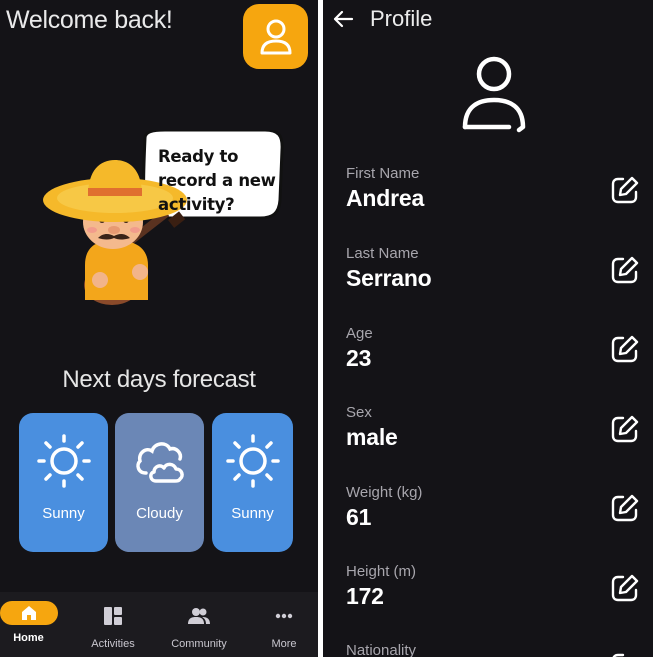  Describe the element at coordinates (159, 624) in the screenshot. I see `bottom-navigation: Home Activities Community More` at that location.